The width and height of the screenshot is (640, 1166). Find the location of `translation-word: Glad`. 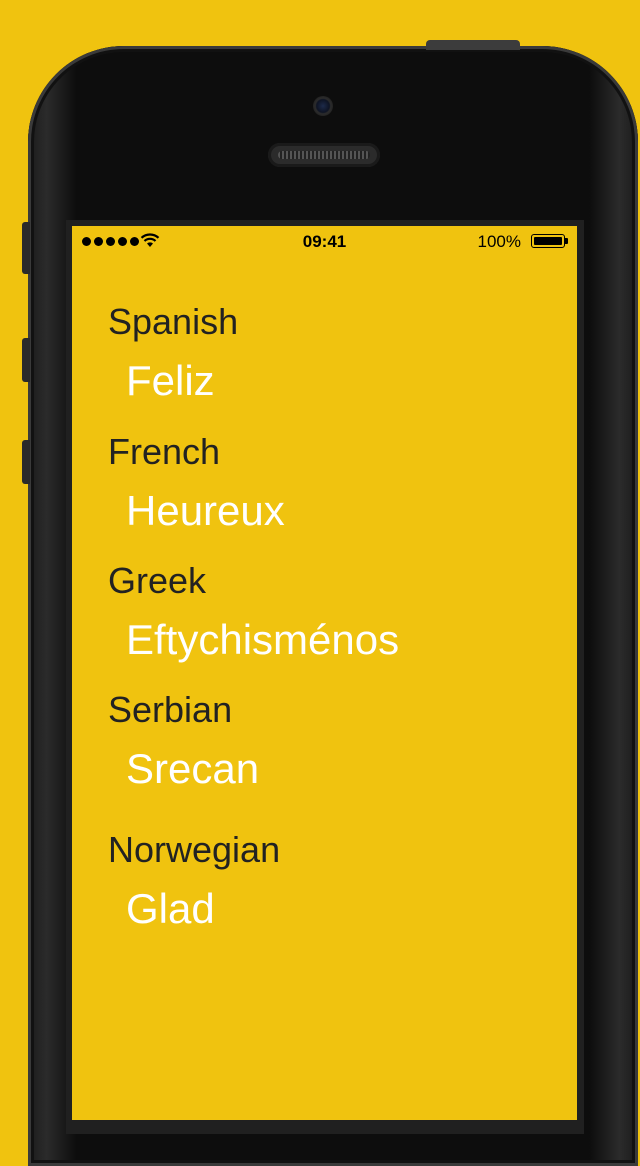

translation-word: Glad is located at coordinates (170, 908).